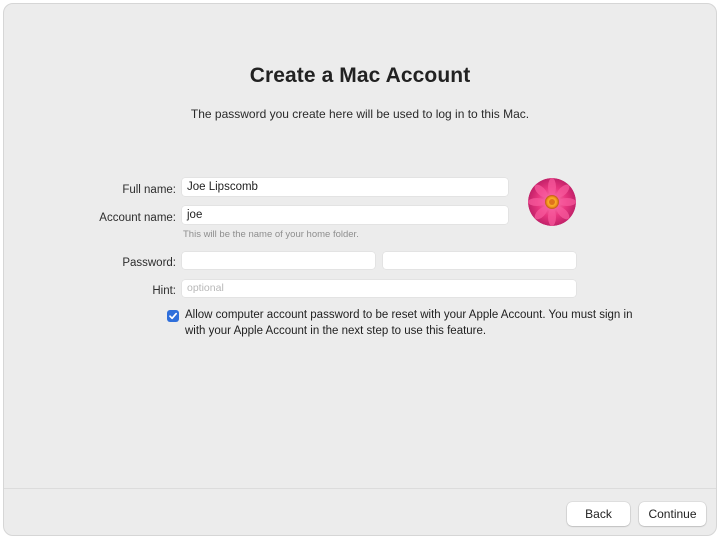  What do you see at coordinates (149, 190) in the screenshot?
I see `full-name-label: Full name:` at bounding box center [149, 190].